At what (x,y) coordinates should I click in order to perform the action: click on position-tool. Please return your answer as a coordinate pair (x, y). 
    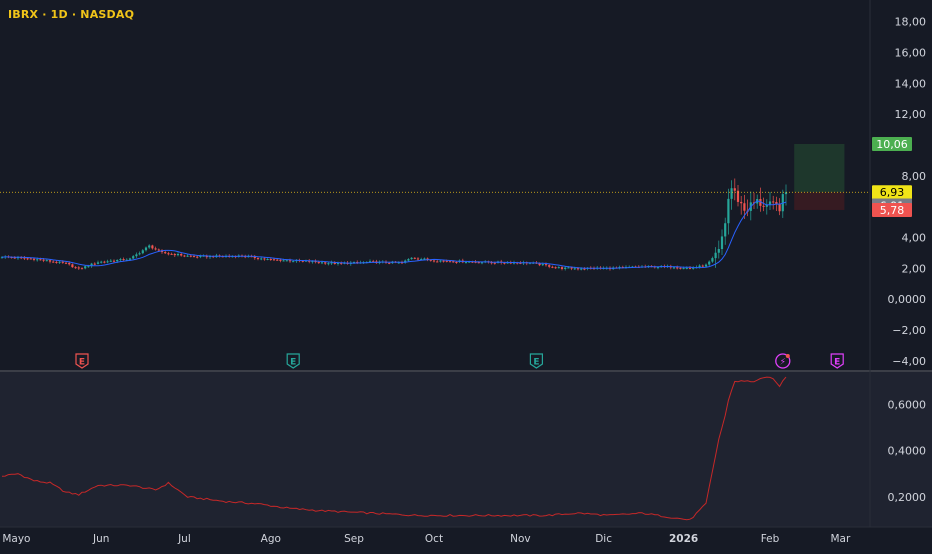
    Looking at the image, I should click on (819, 176).